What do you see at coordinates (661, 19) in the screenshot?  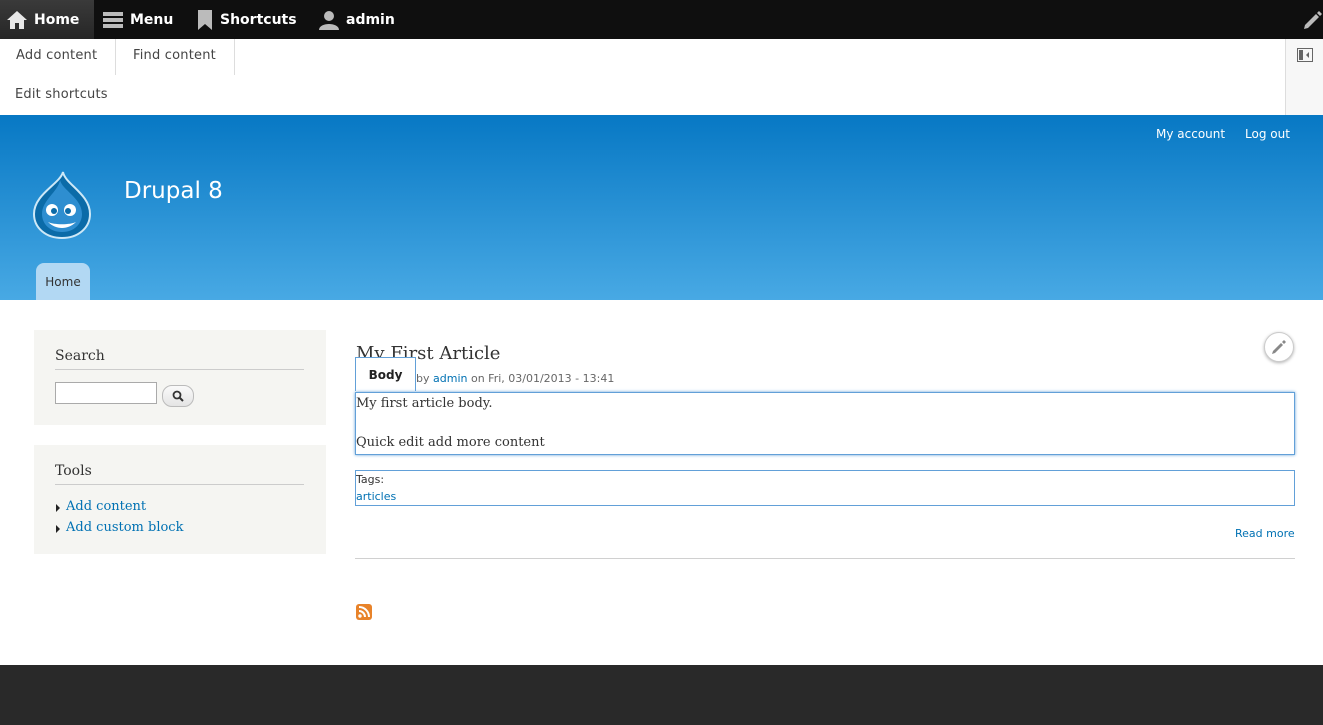 I see `admin-toolbar: Home Menu Shortcuts admin` at bounding box center [661, 19].